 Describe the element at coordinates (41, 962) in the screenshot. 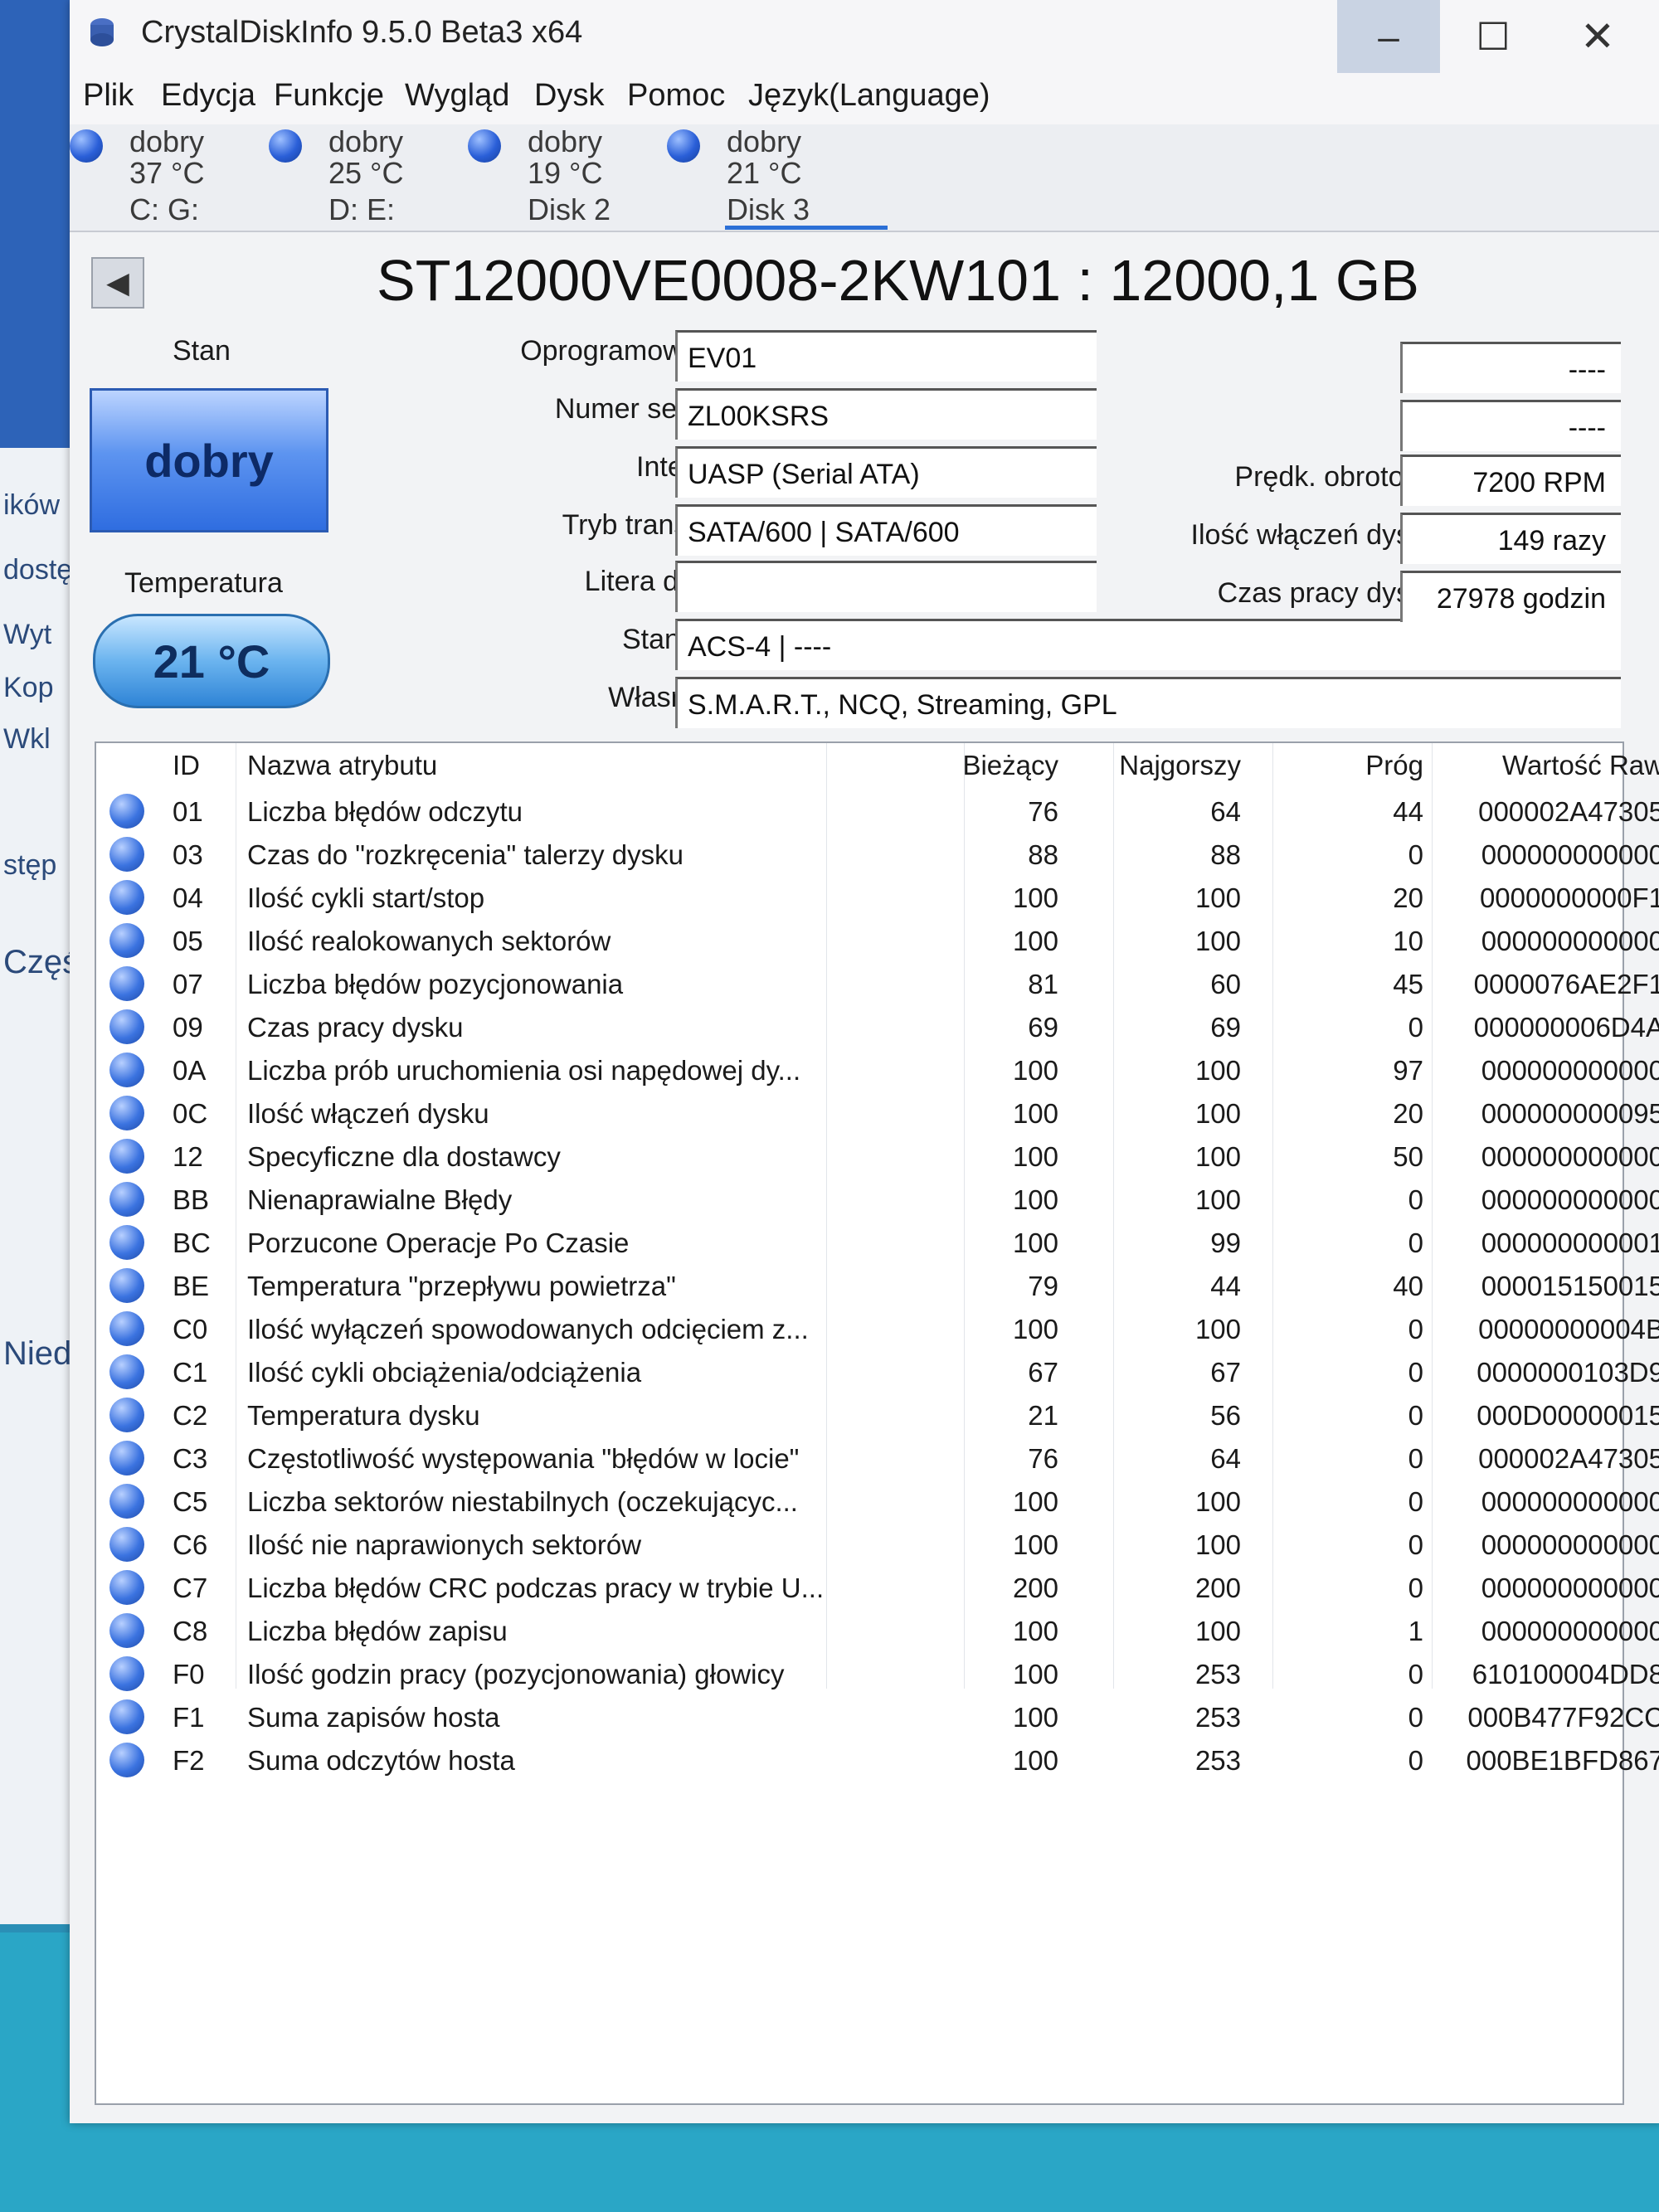

I see `background-text: Częś` at that location.